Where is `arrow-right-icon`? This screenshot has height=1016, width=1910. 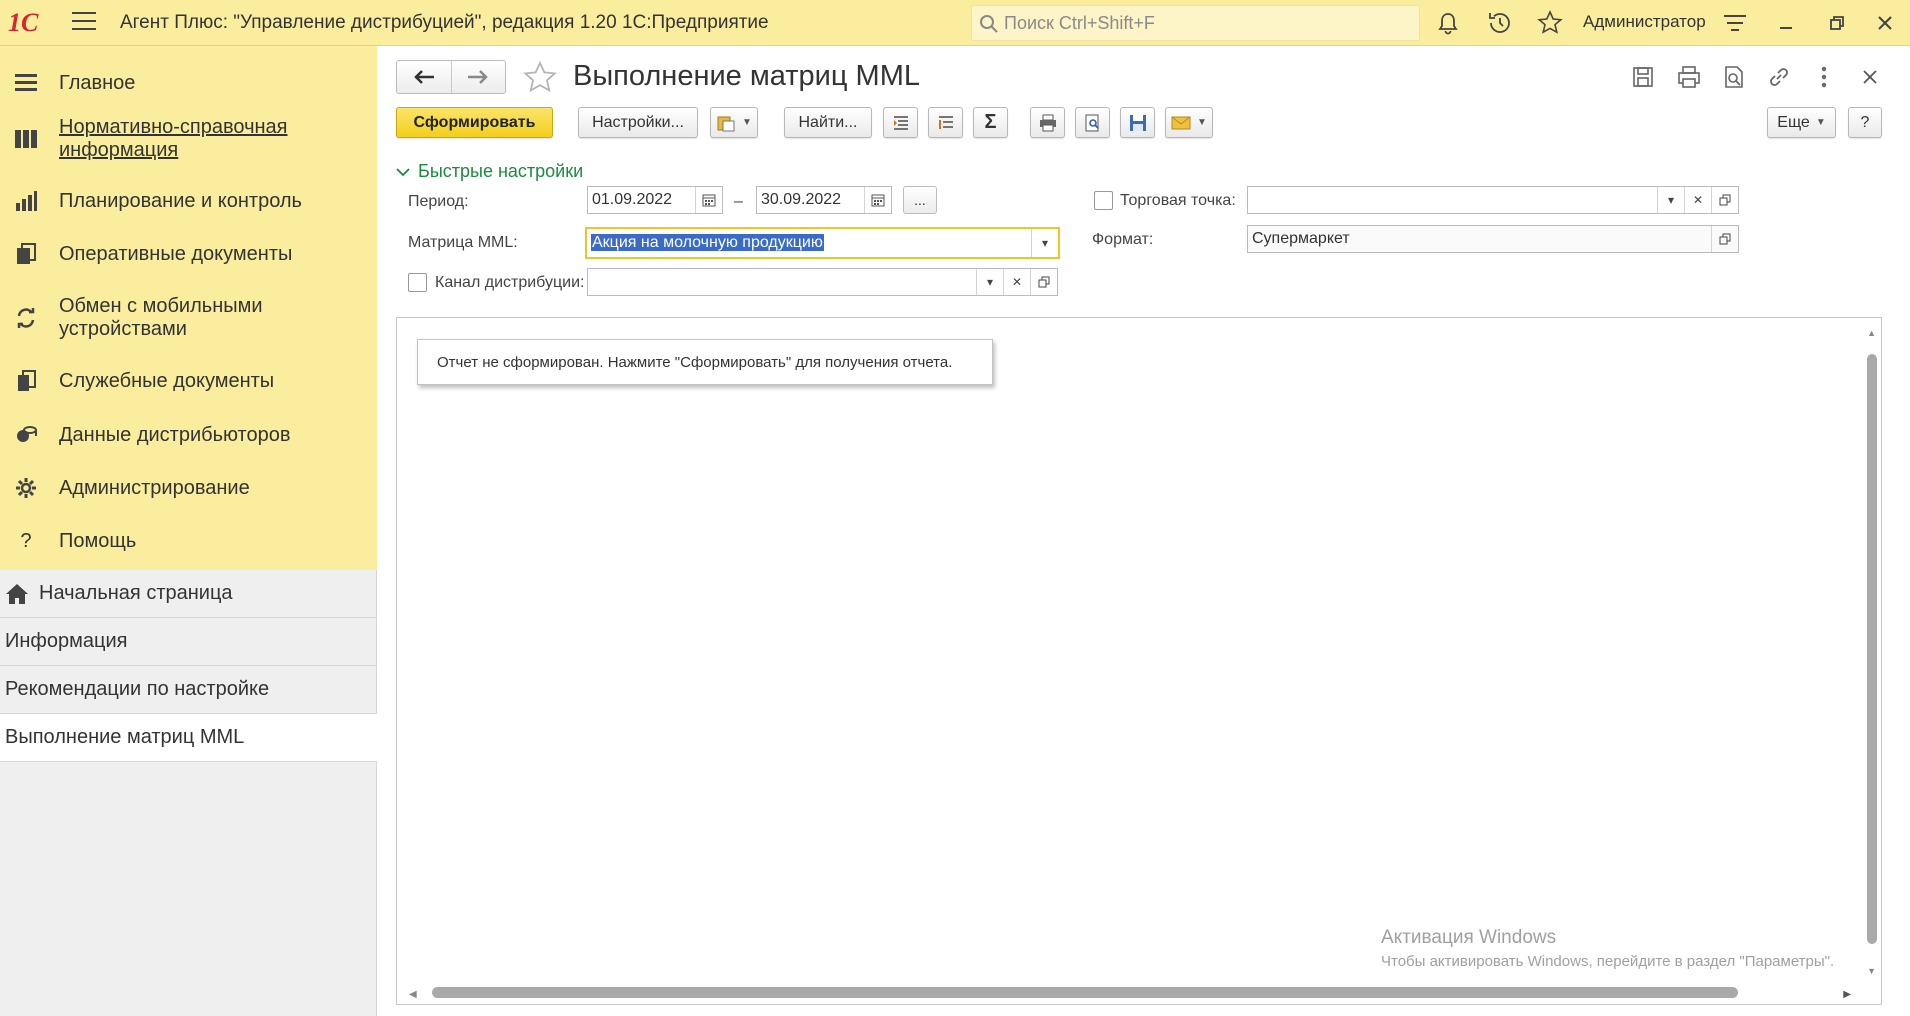 arrow-right-icon is located at coordinates (478, 77).